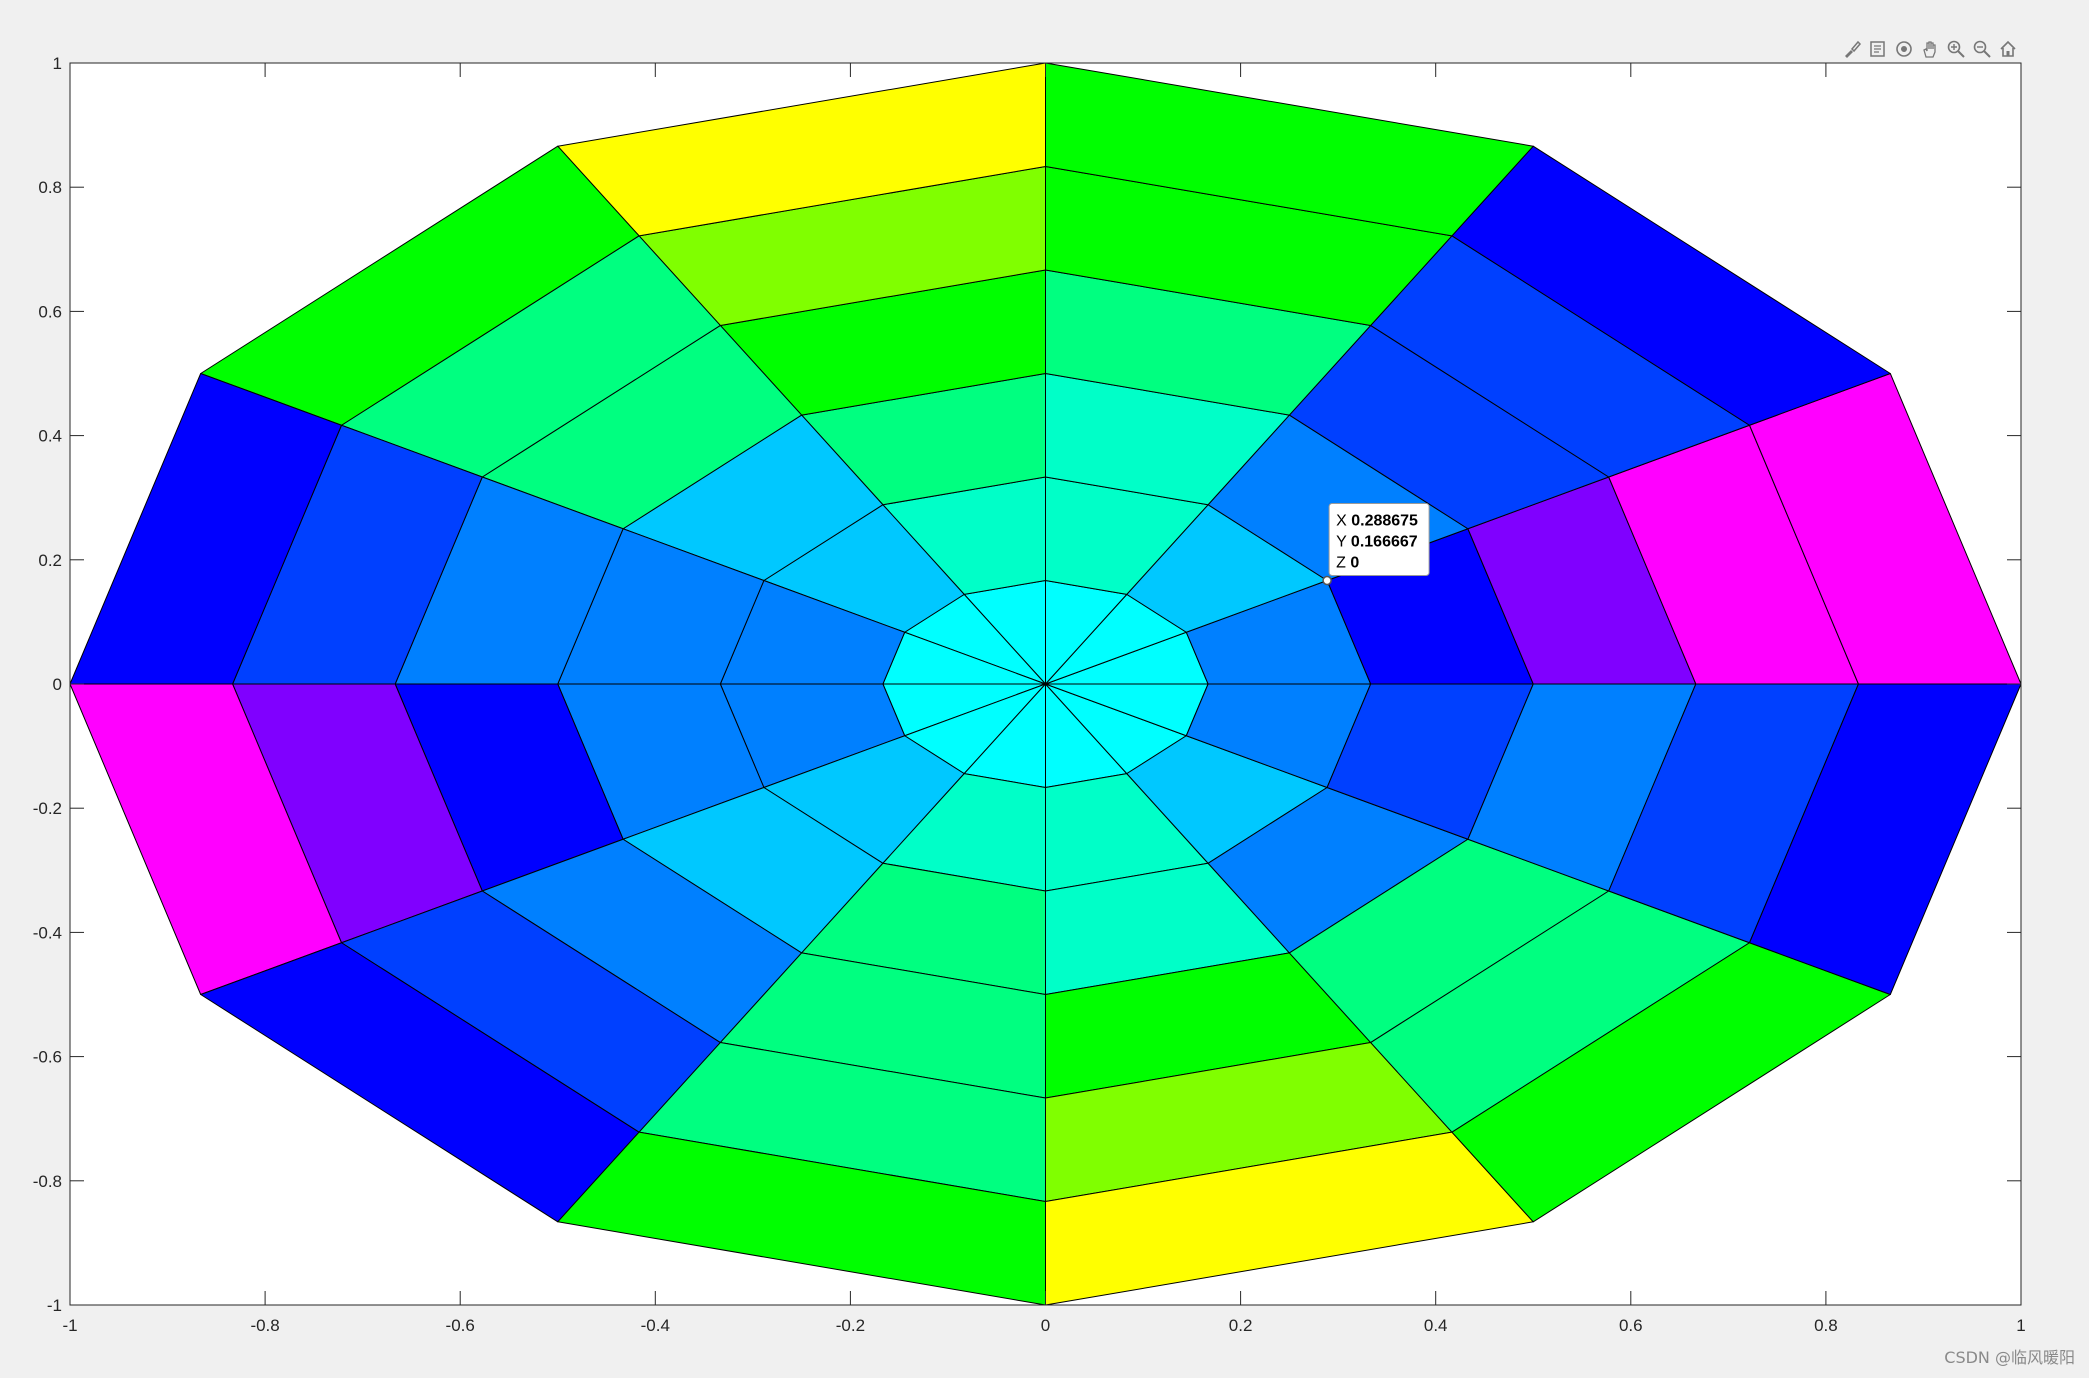  What do you see at coordinates (1343, 520) in the screenshot?
I see `data-tip-name: X` at bounding box center [1343, 520].